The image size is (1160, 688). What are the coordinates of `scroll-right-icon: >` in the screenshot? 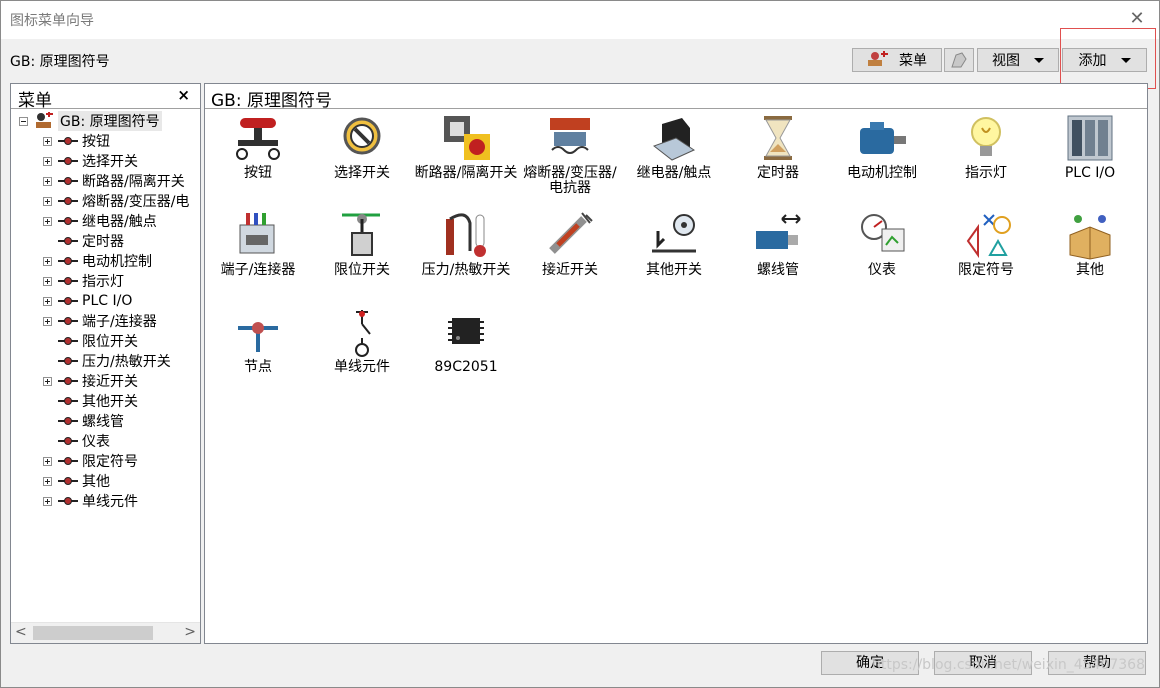 It's located at (190, 632).